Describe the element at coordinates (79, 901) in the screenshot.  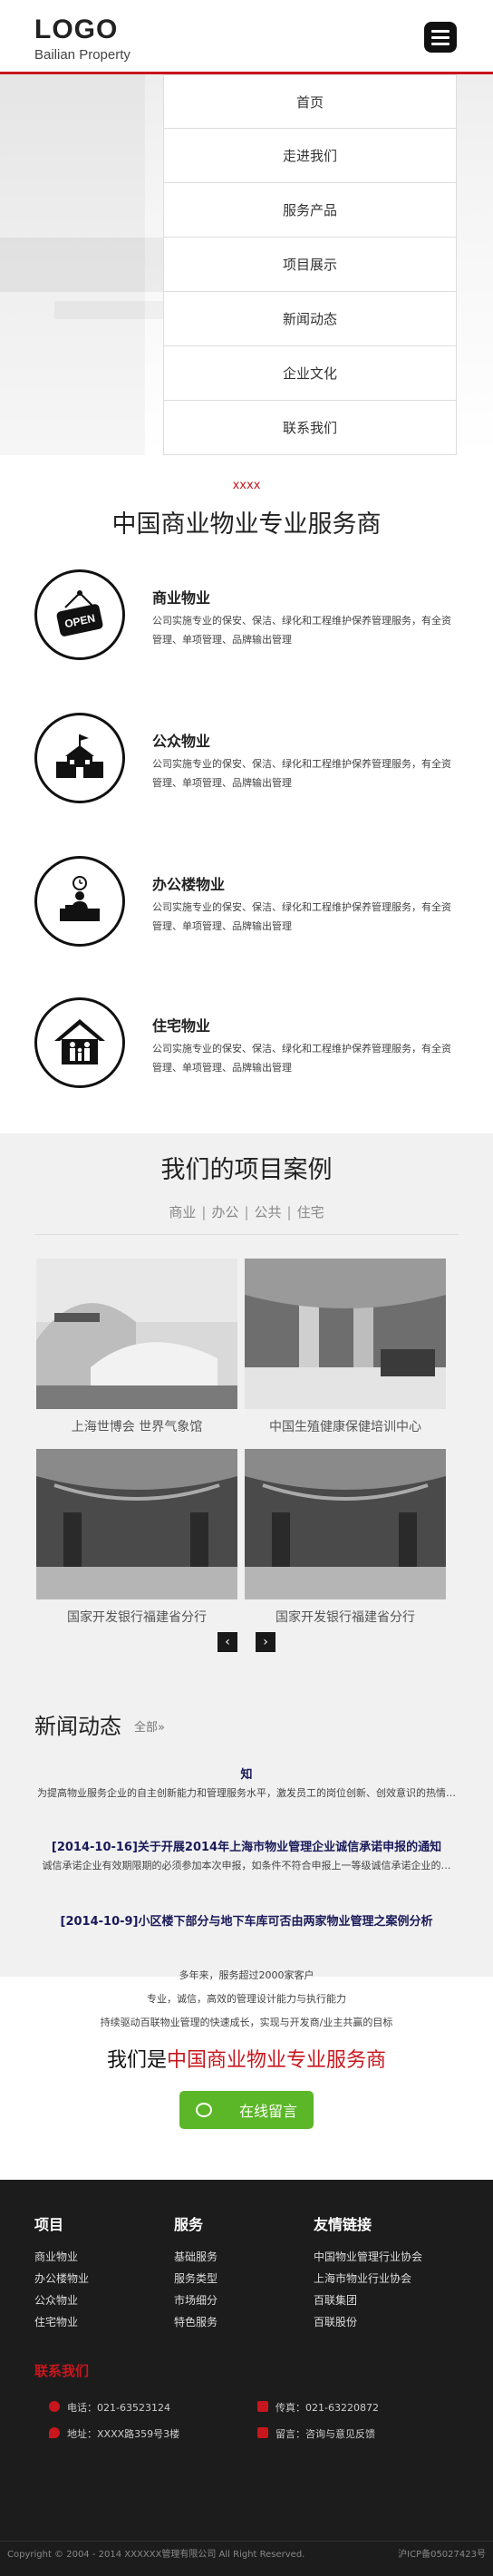
I see `office-desk-icon` at that location.